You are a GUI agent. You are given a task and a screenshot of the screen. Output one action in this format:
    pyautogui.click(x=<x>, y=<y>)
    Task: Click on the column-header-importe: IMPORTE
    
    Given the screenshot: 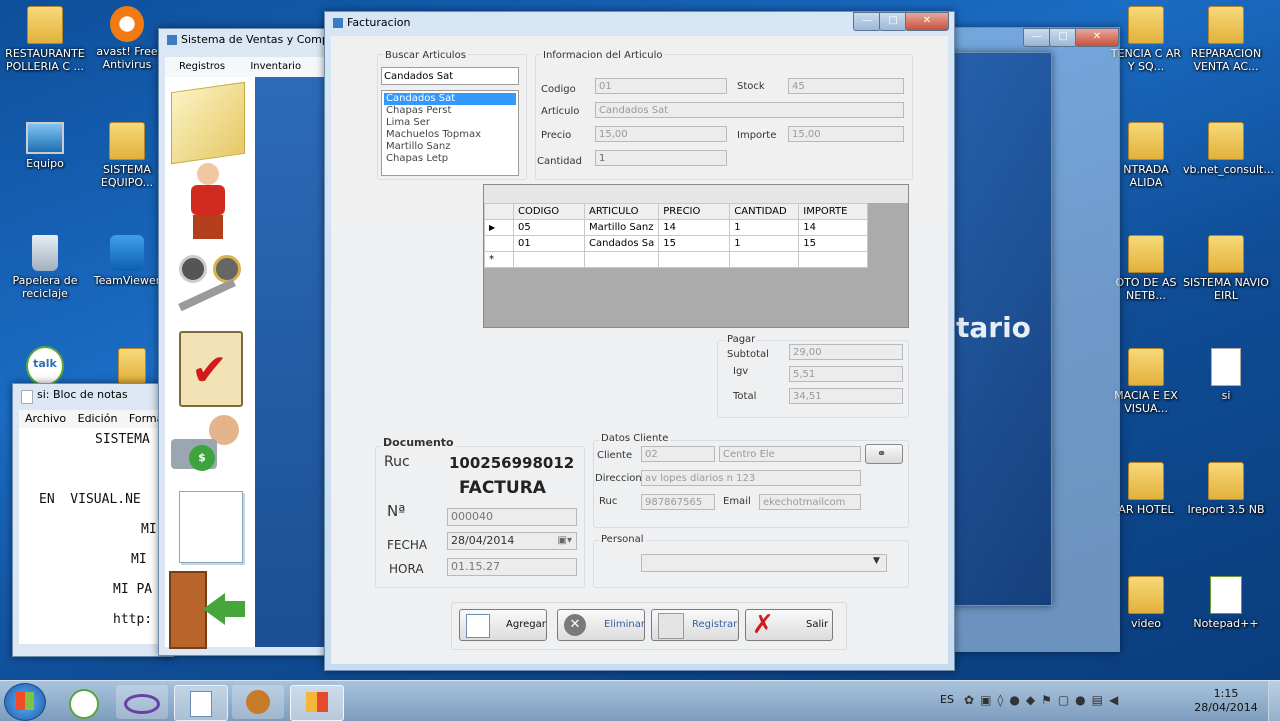 What is the action you would take?
    pyautogui.click(x=833, y=211)
    